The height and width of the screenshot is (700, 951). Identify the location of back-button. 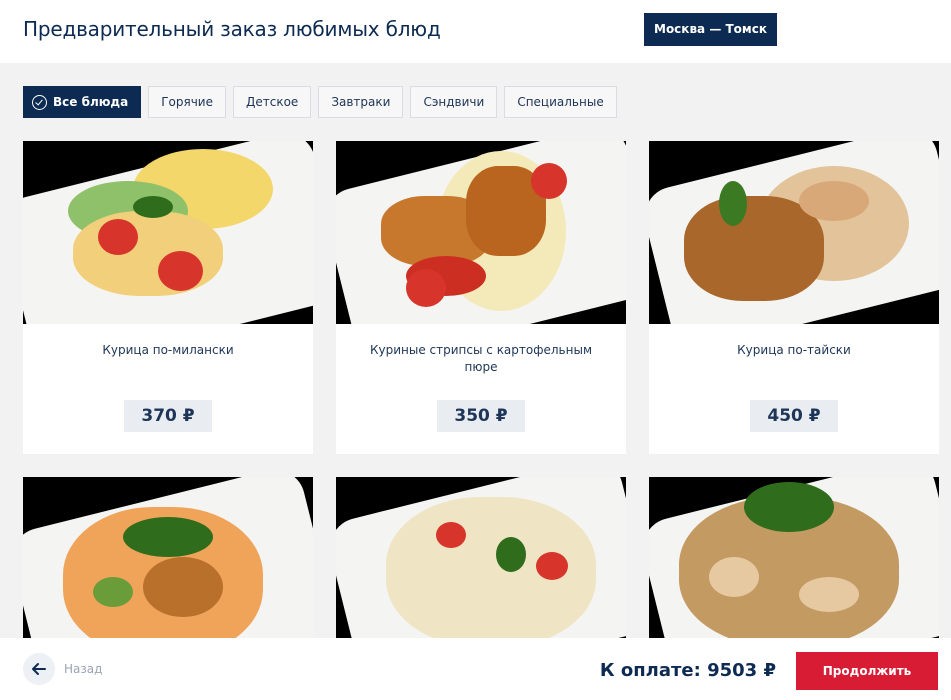
(39, 669).